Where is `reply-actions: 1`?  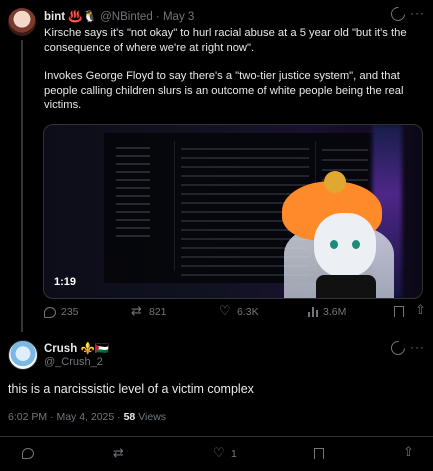
reply-actions: 1 is located at coordinates (216, 455).